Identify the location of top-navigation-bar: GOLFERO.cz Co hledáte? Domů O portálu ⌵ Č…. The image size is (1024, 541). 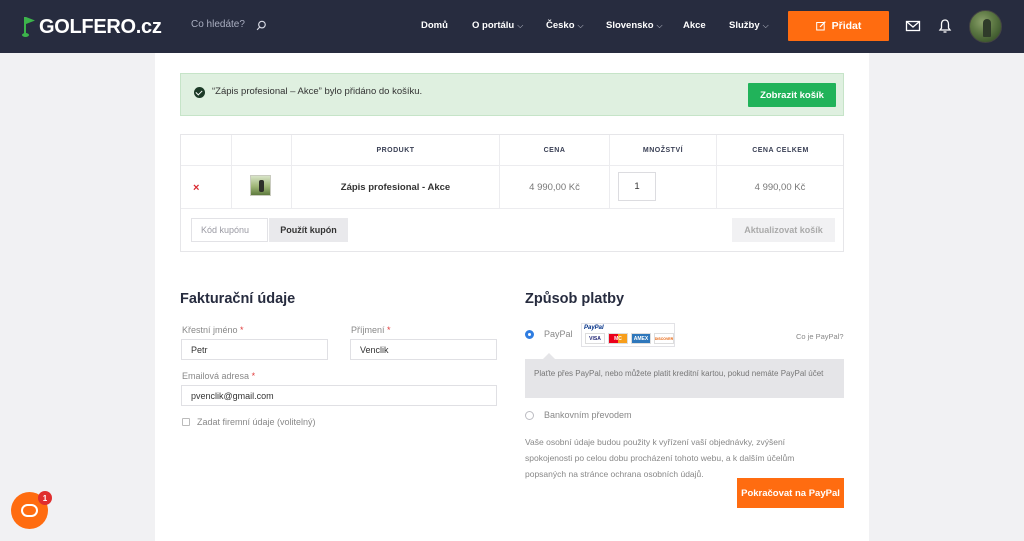
(512, 26).